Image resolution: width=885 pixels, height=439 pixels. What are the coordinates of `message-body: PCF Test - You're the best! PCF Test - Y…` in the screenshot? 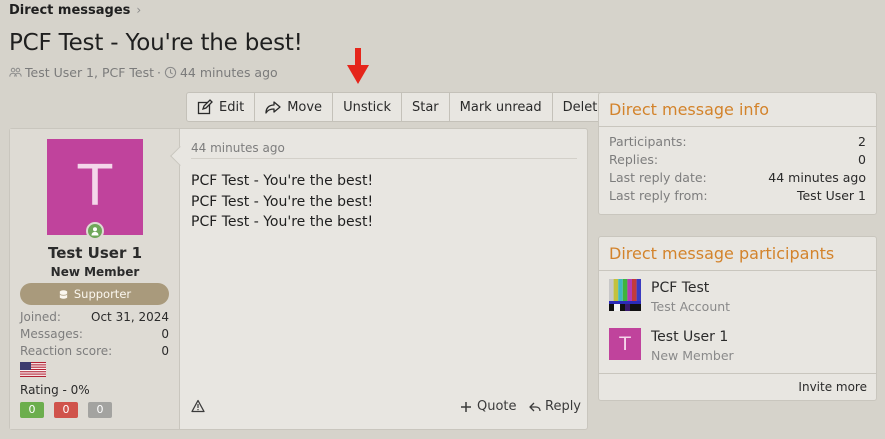 It's located at (282, 202).